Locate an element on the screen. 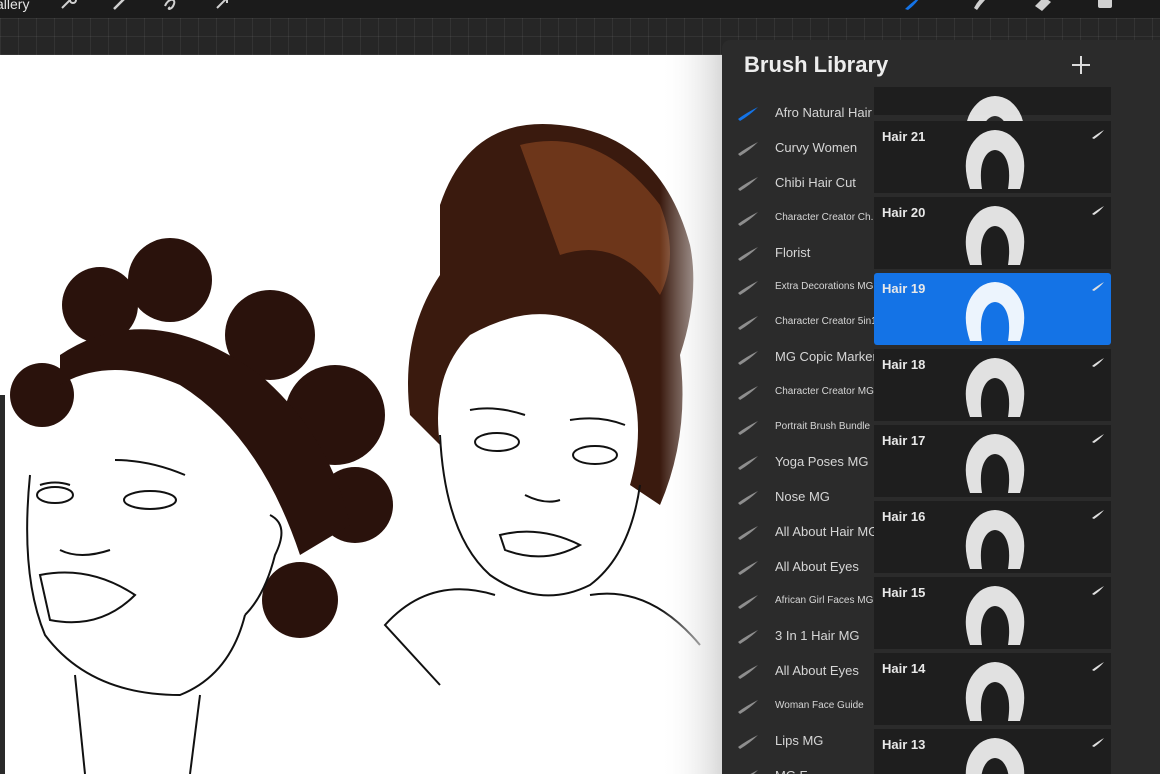  brush-set-item: 3 In 1 Hair MG is located at coordinates (798, 635).